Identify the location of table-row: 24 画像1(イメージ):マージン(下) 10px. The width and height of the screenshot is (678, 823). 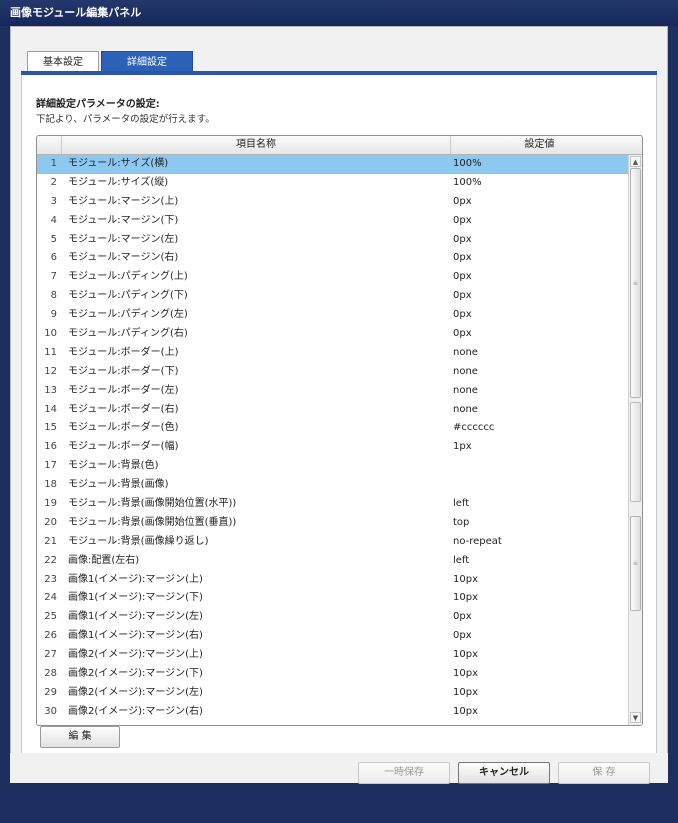
(333, 598).